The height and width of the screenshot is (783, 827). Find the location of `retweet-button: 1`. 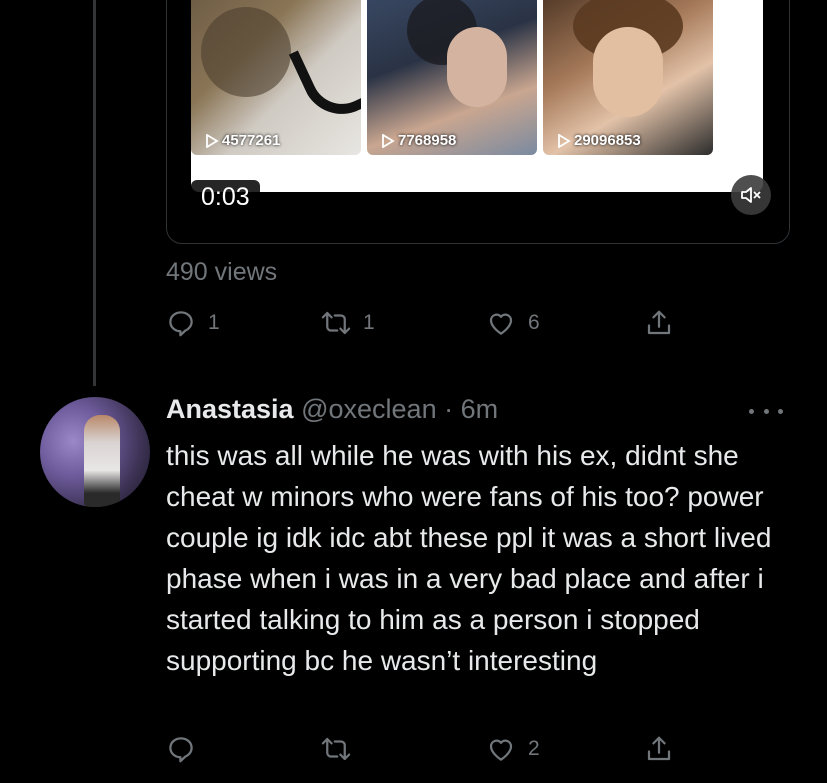

retweet-button: 1 is located at coordinates (348, 323).